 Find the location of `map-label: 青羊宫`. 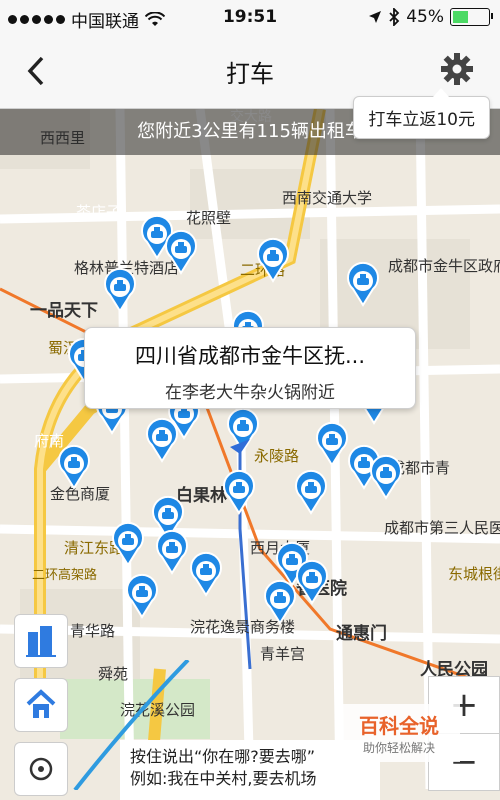

map-label: 青羊宫 is located at coordinates (282, 654).